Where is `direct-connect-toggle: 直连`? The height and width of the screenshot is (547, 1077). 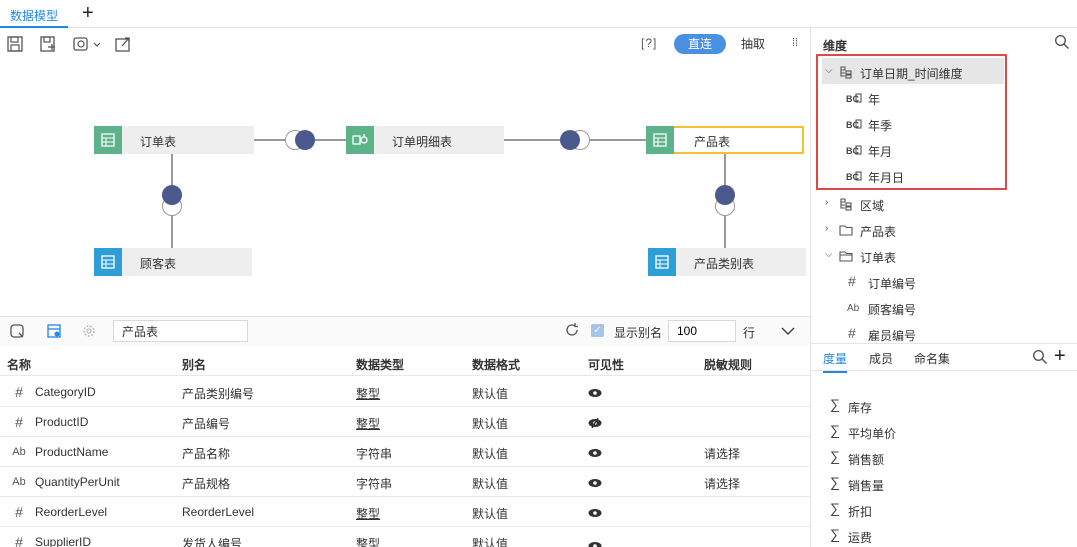
direct-connect-toggle: 直连 is located at coordinates (700, 44).